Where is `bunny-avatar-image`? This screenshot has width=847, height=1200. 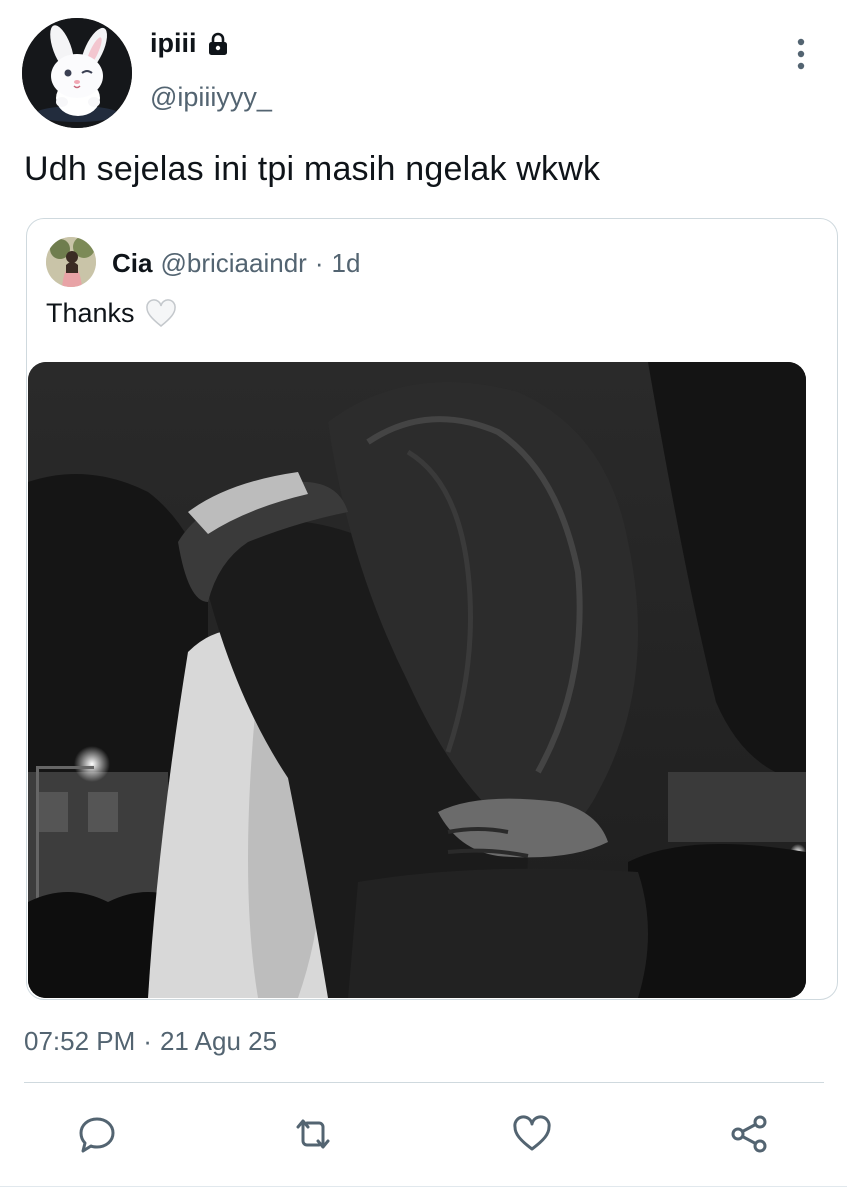 bunny-avatar-image is located at coordinates (77, 73).